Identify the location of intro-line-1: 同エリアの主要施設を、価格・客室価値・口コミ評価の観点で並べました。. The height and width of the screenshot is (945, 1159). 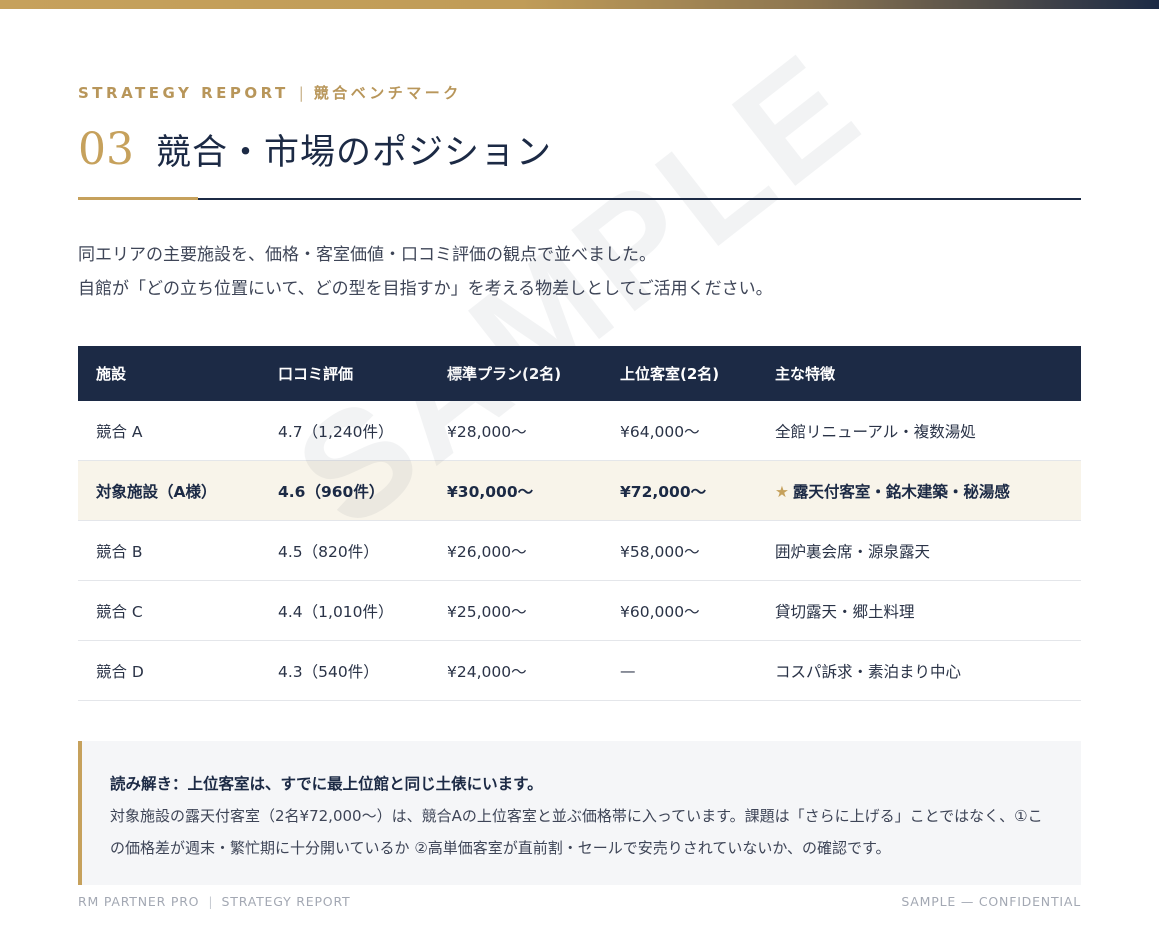
(367, 255).